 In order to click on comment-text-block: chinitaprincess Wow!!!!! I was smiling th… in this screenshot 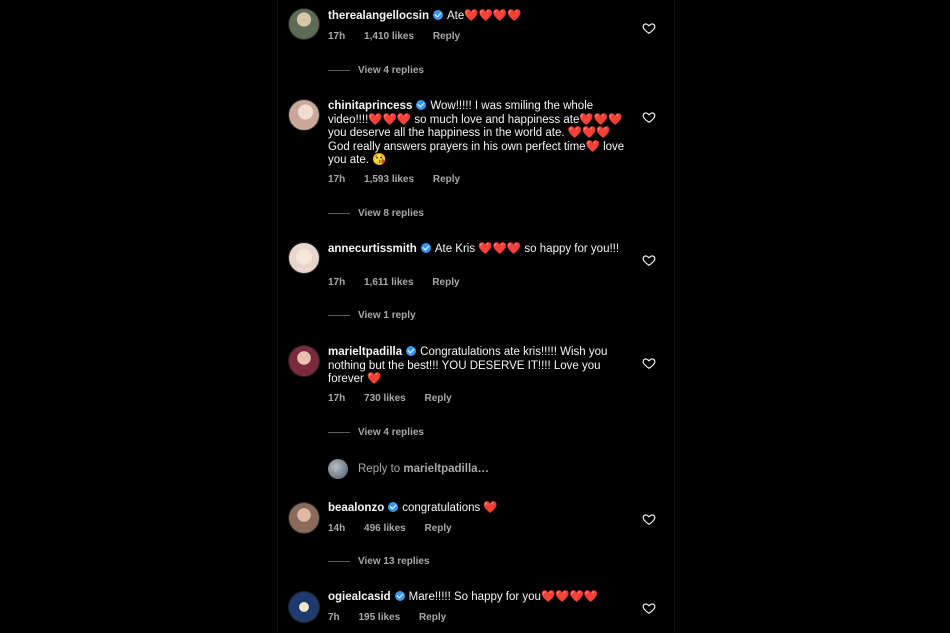, I will do `click(478, 134)`.